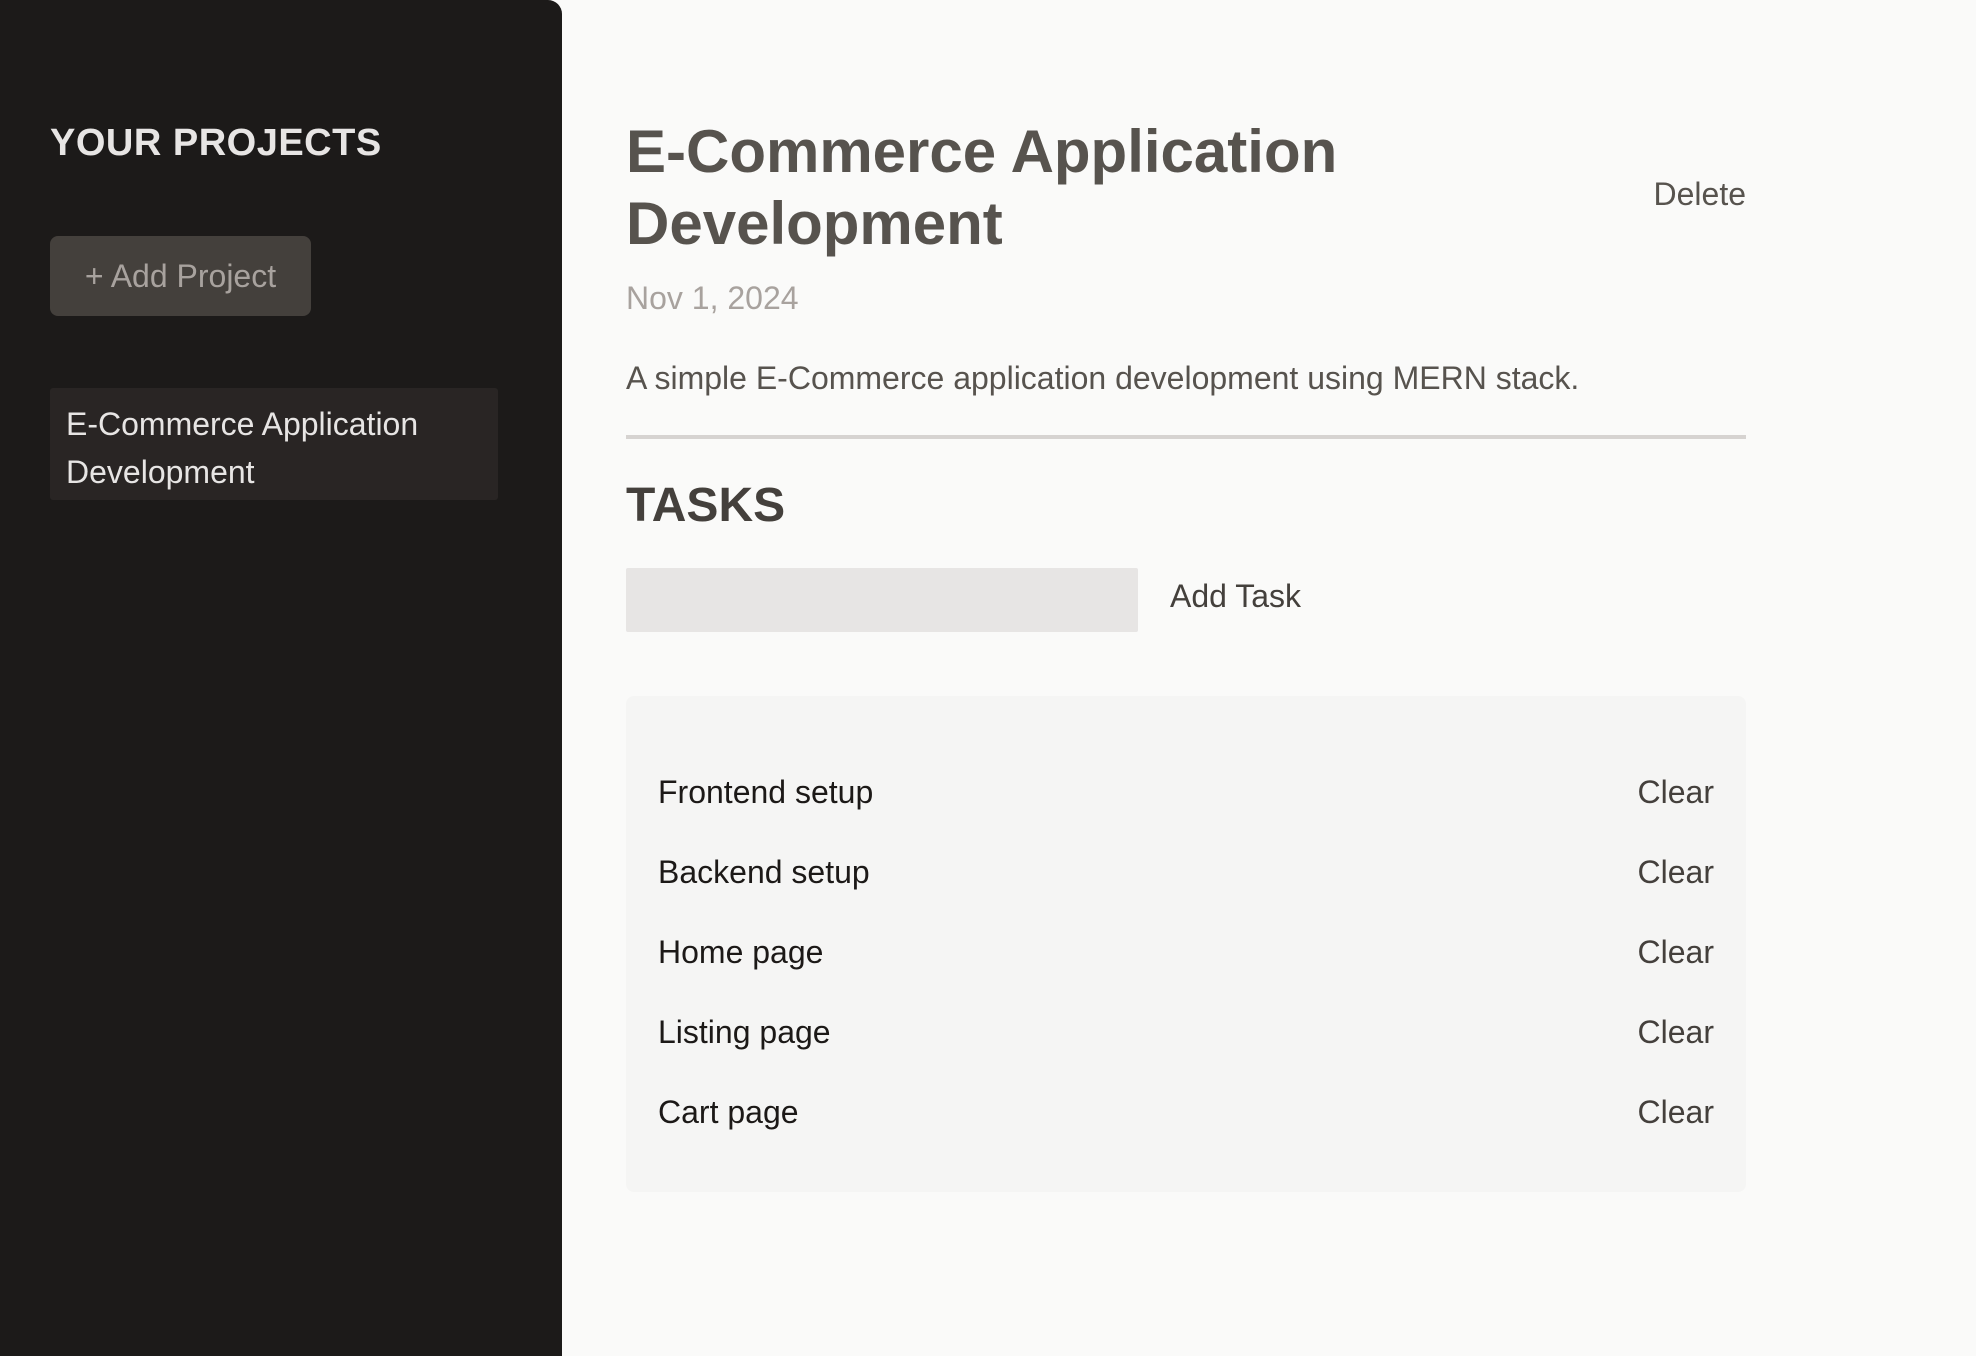  What do you see at coordinates (1186, 437) in the screenshot?
I see `divider` at bounding box center [1186, 437].